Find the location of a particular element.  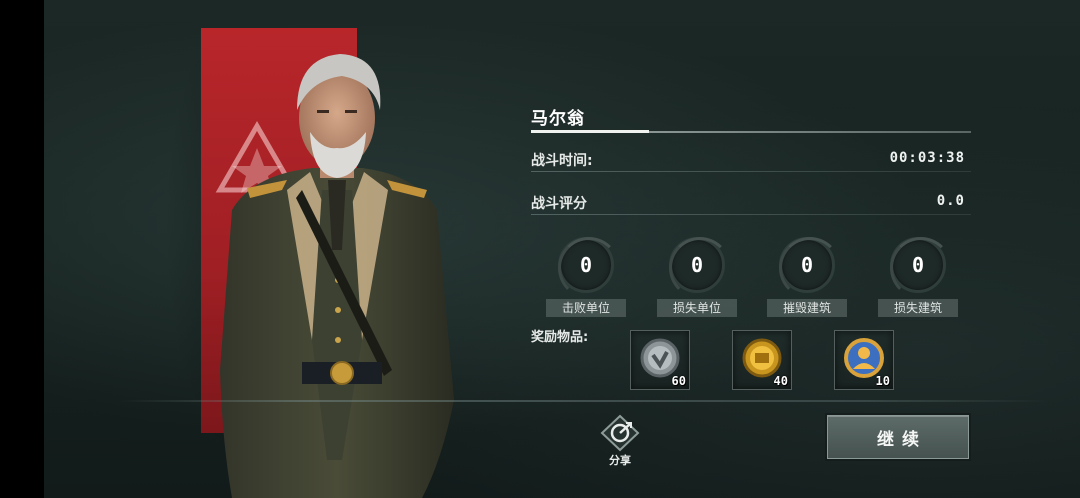

rewards-label: 奖励物品: is located at coordinates (560, 337).